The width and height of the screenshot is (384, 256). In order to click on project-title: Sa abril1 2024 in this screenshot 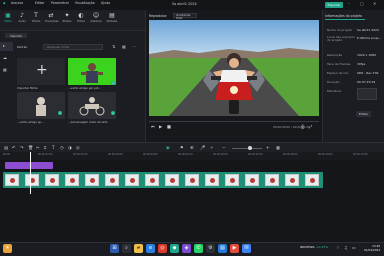, I will do `click(184, 4)`.